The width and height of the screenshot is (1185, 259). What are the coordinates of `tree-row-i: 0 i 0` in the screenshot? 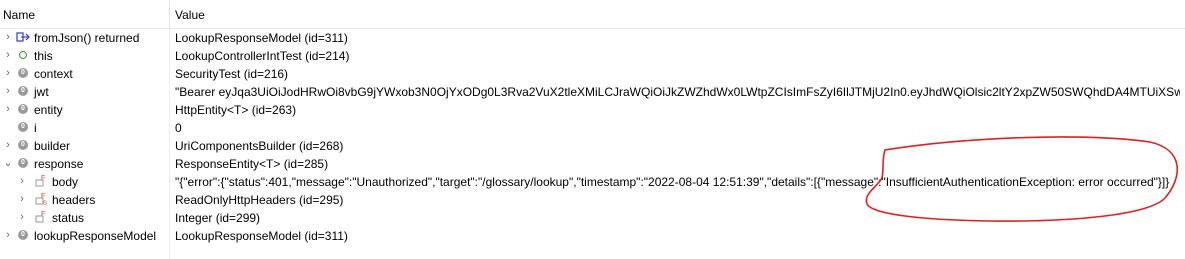 It's located at (592, 127).